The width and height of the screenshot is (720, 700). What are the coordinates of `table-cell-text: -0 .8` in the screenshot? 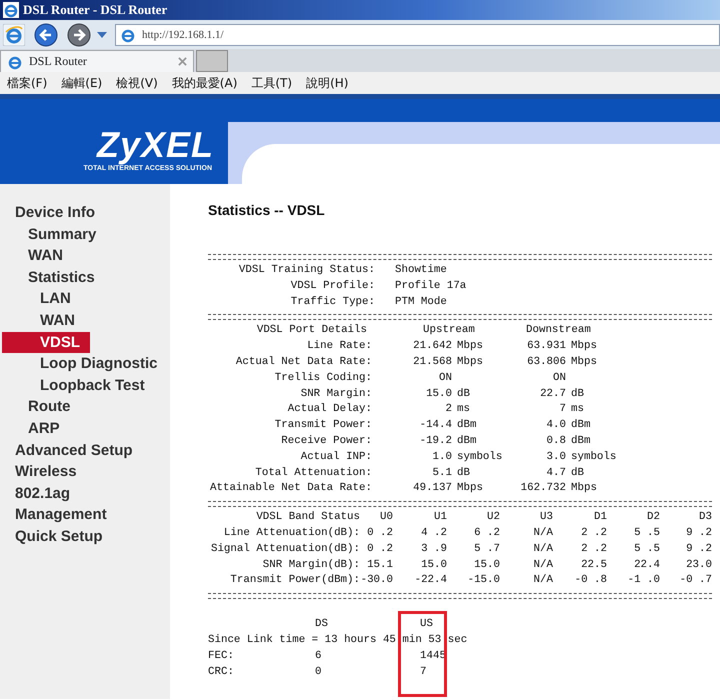 It's located at (590, 580).